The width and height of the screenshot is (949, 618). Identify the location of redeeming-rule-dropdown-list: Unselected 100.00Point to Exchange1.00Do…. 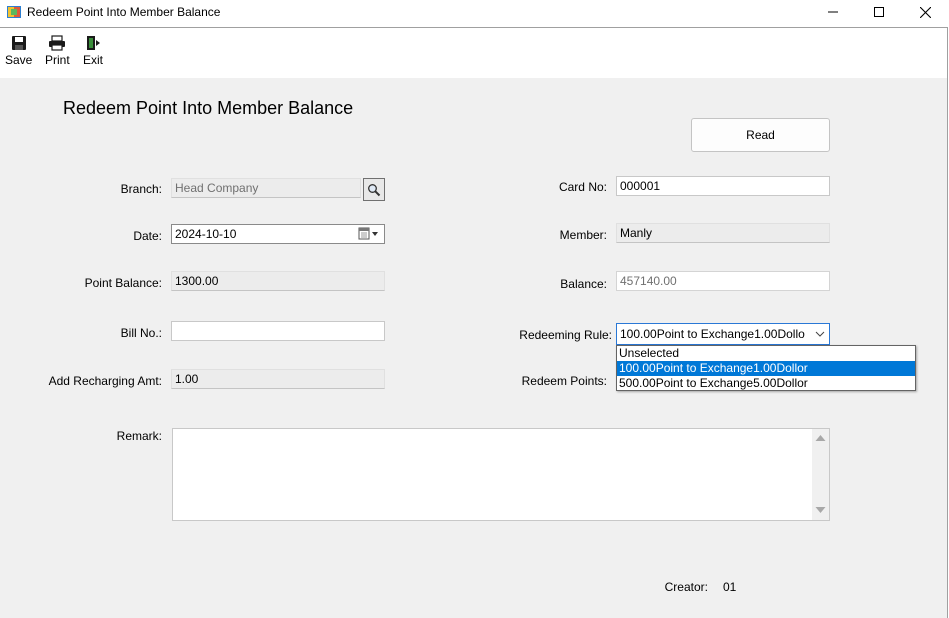
(766, 368).